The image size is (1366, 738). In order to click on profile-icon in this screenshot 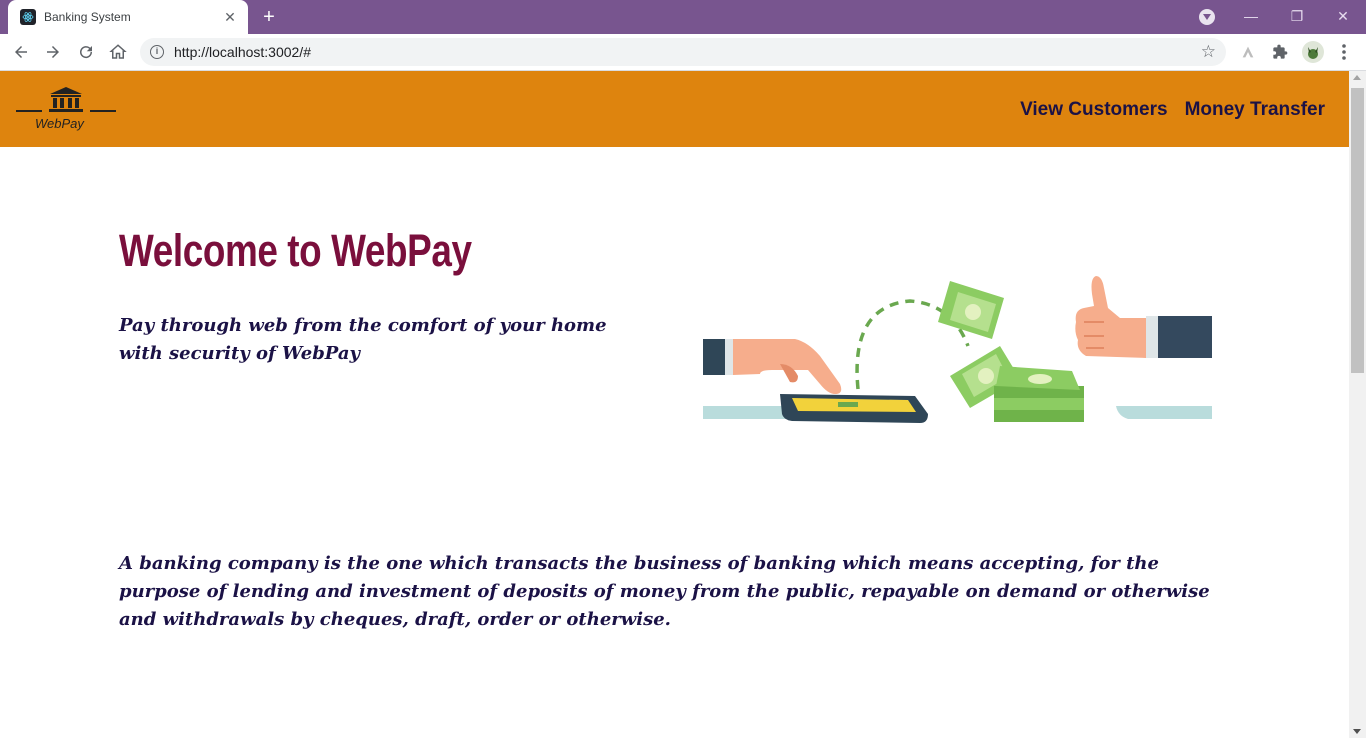, I will do `click(1313, 52)`.